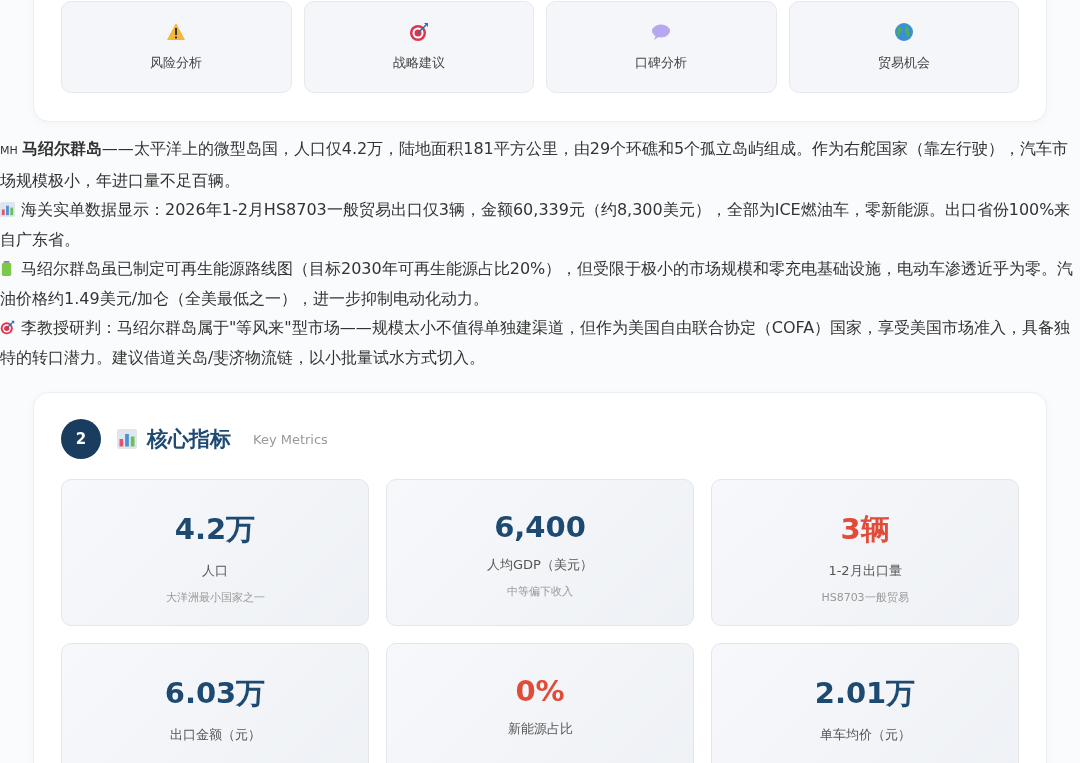 This screenshot has height=763, width=1080. What do you see at coordinates (865, 735) in the screenshot?
I see `metric-label: 单车均价（元）` at bounding box center [865, 735].